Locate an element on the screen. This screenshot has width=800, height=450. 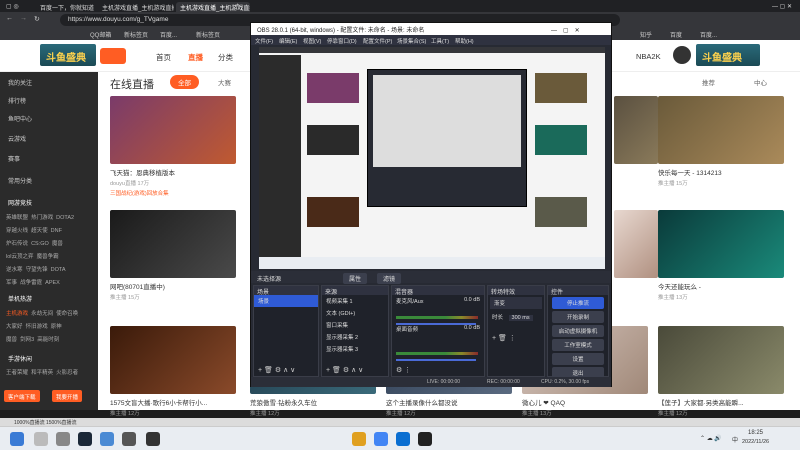
live-card: 网吧(80701直播中) 推主播 15万 is located at coordinates (173, 255).